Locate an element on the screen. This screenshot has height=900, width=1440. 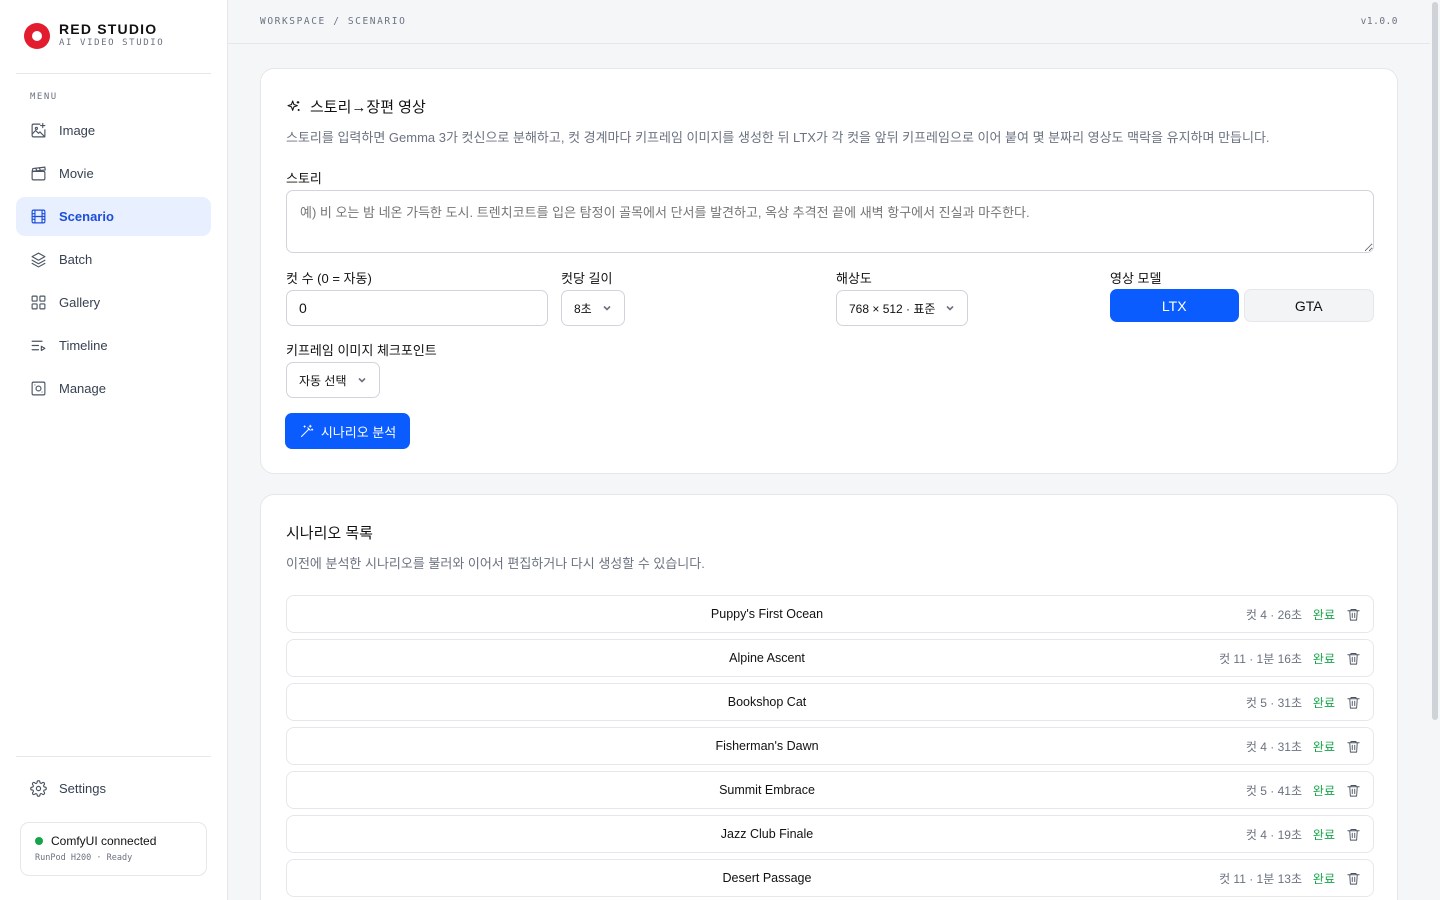
model-label: 영상 모델 is located at coordinates (1136, 278).